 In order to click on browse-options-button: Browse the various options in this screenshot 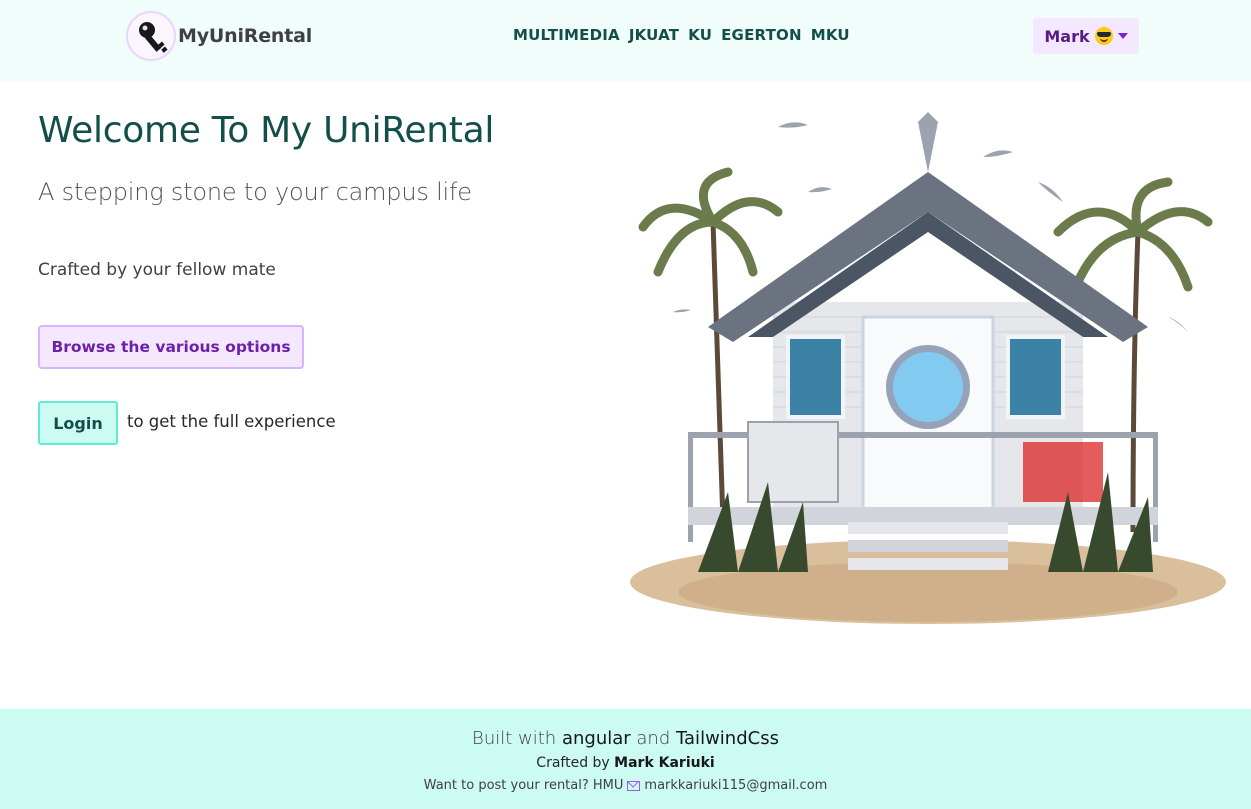, I will do `click(171, 347)`.